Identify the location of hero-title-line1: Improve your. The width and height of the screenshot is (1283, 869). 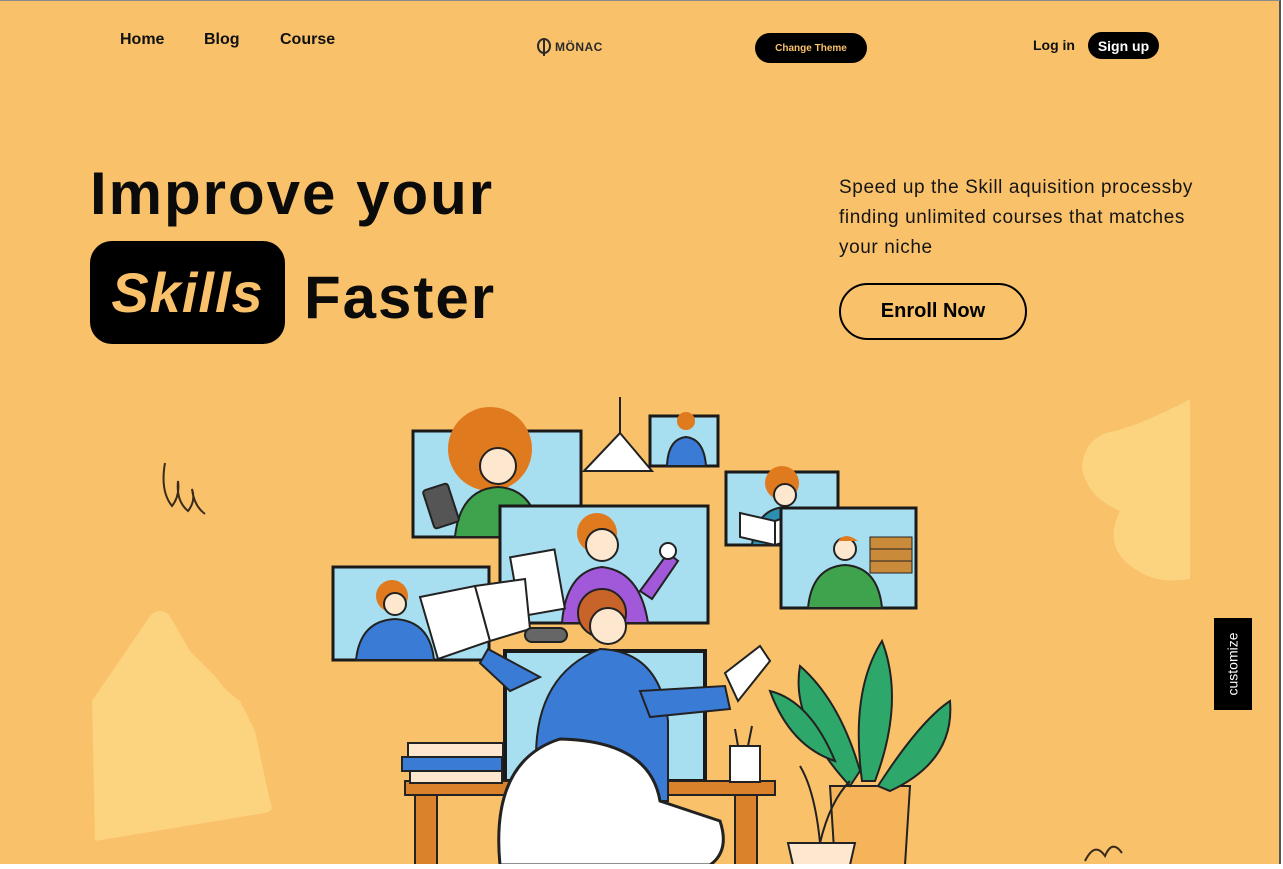
(292, 193).